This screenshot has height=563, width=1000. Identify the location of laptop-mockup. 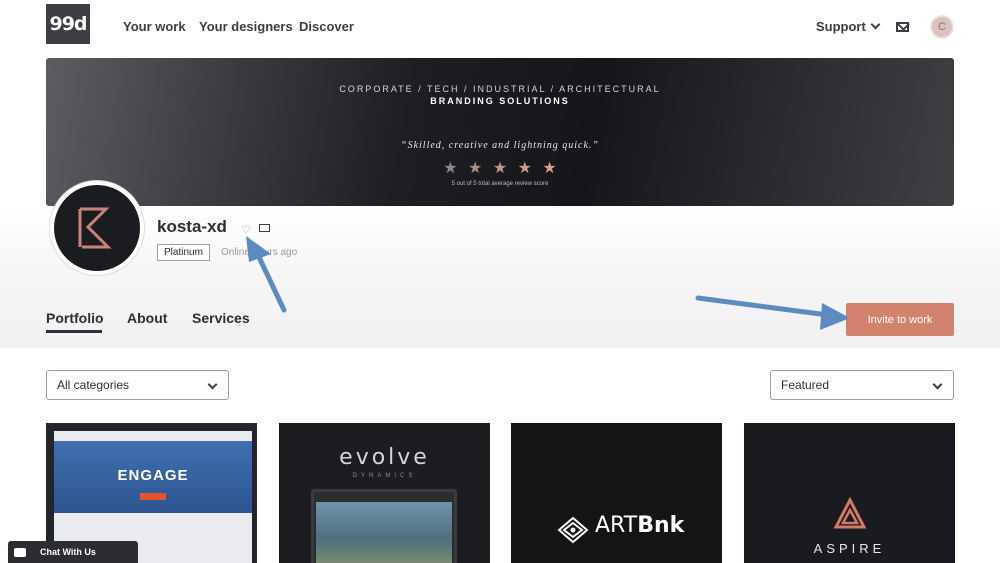
(384, 526).